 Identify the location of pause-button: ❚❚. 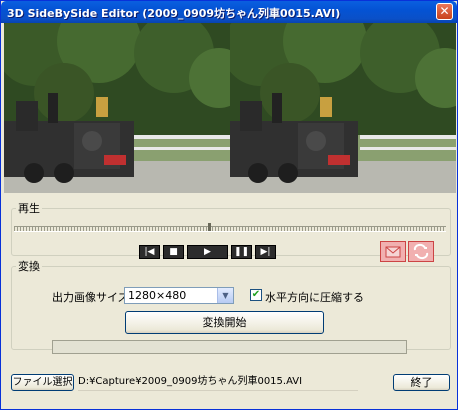
(241, 252).